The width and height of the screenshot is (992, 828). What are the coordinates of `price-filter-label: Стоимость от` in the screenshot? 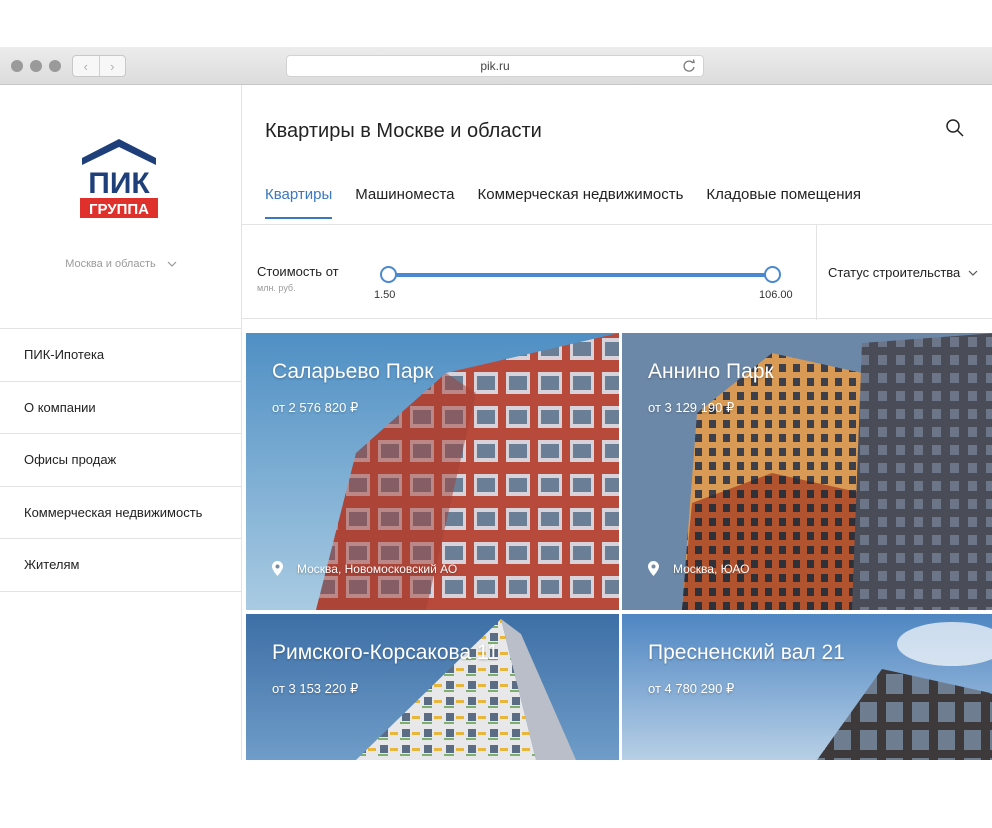 It's located at (298, 271).